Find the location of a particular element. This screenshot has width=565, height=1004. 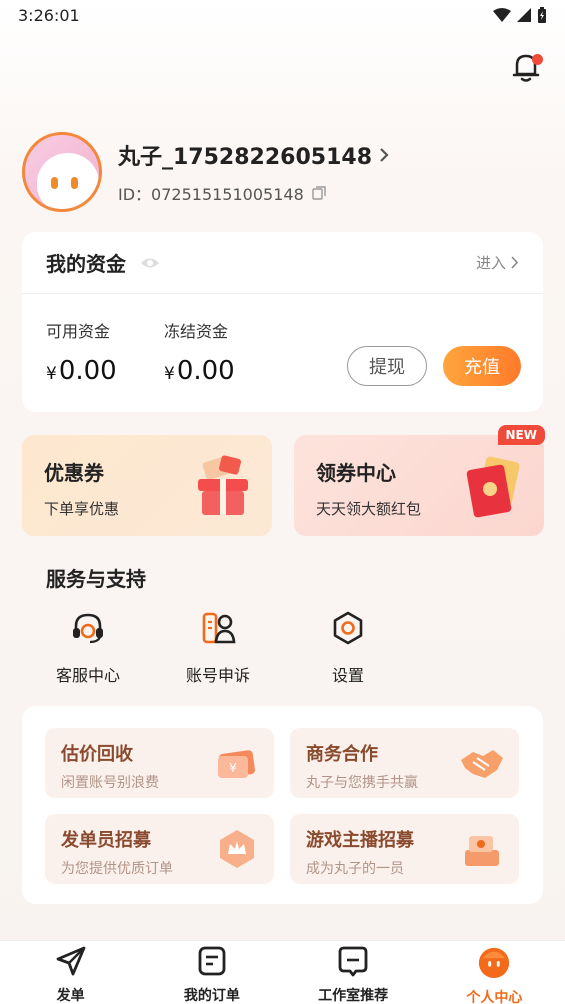

tile-streamer-recruitment: 游戏主播招募 成为丸子的一员 is located at coordinates (404, 849).